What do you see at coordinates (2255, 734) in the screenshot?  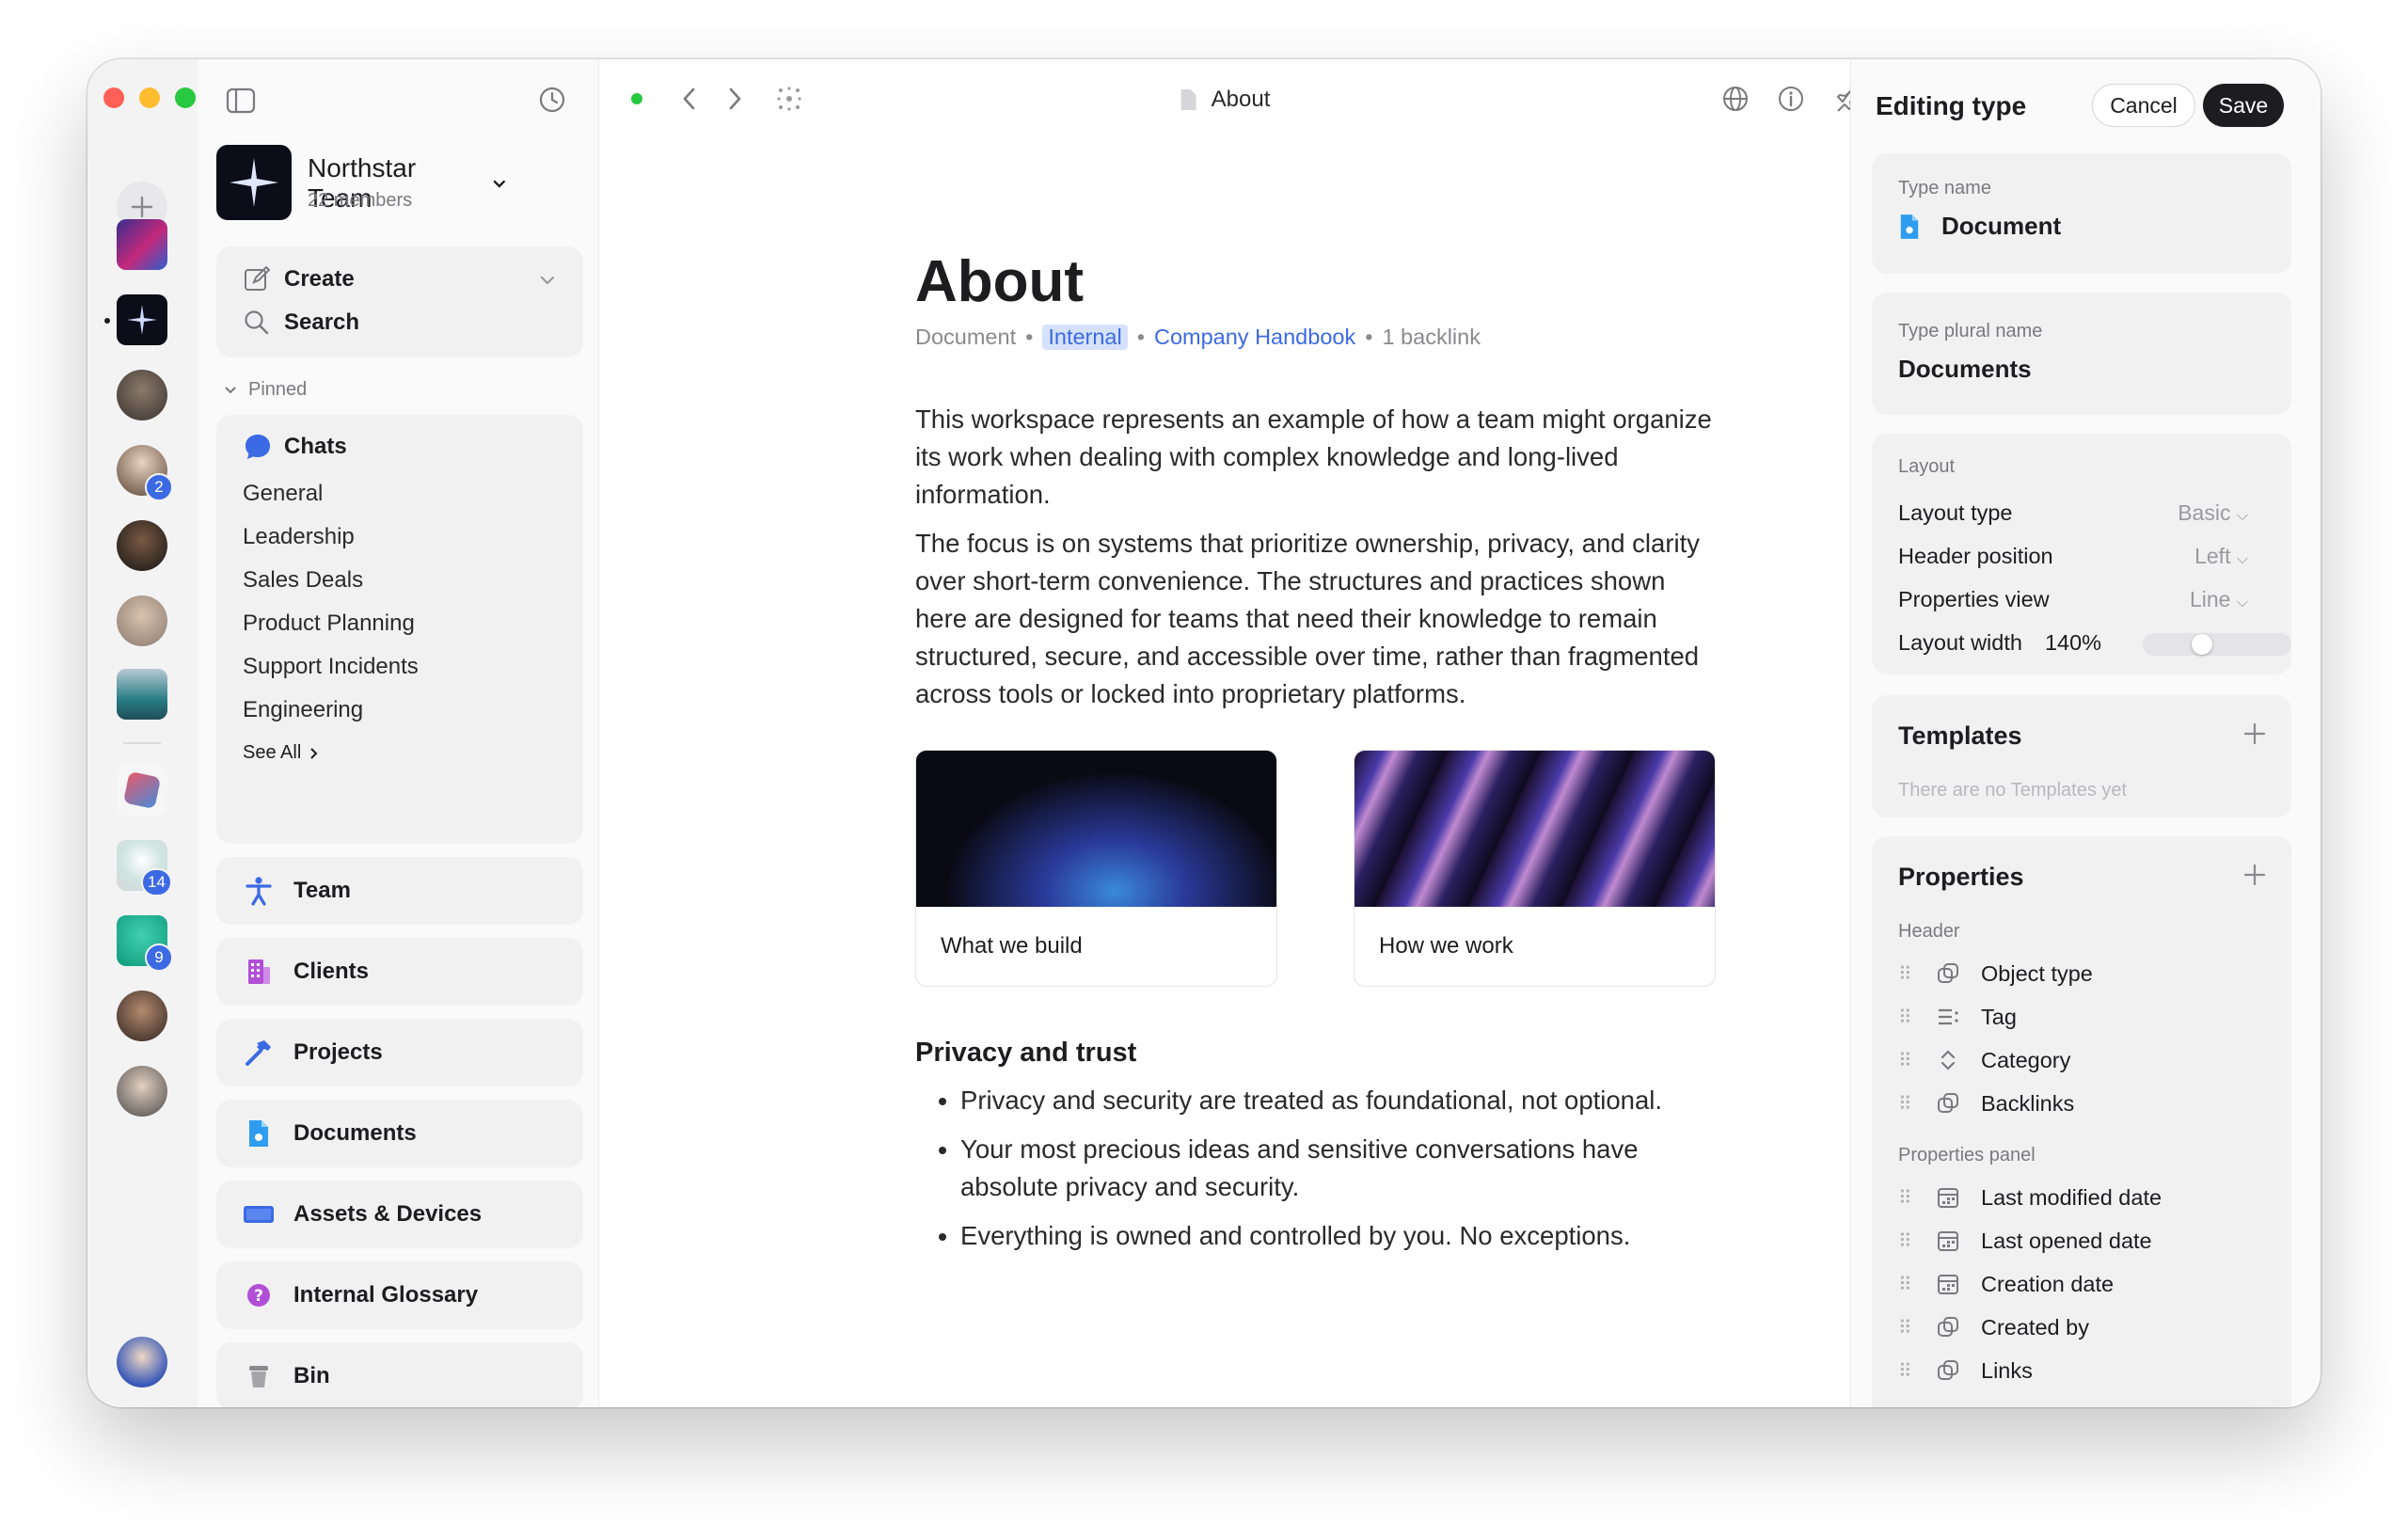 I see `add-template-plus-icon` at bounding box center [2255, 734].